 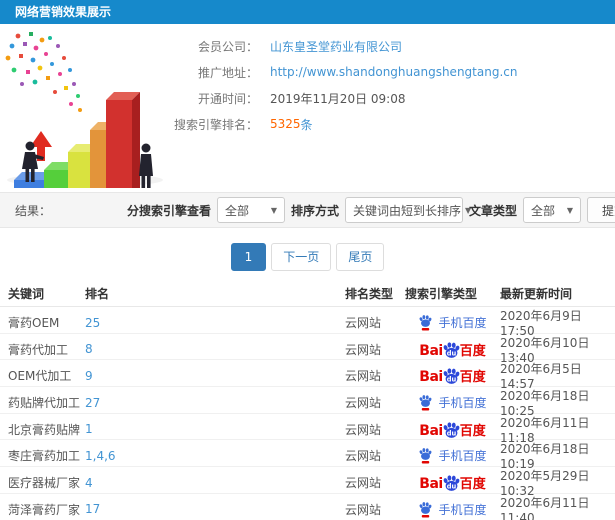 What do you see at coordinates (285, 124) in the screenshot?
I see `ranking-count-value: 5325` at bounding box center [285, 124].